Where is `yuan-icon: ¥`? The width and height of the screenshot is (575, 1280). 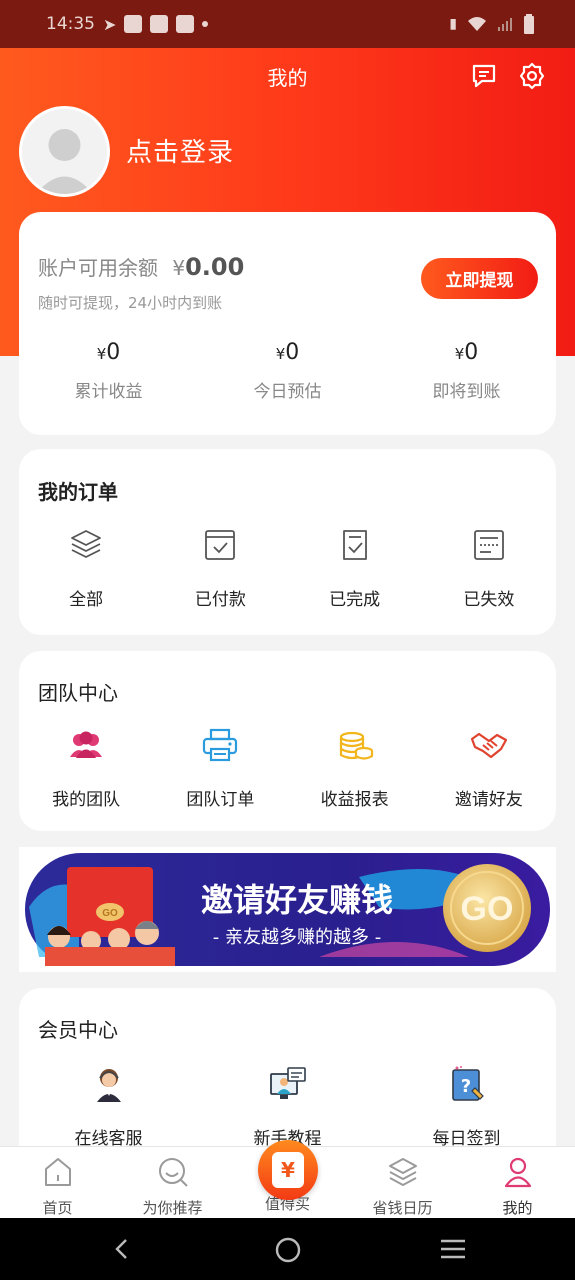
yuan-icon: ¥ is located at coordinates (288, 1170).